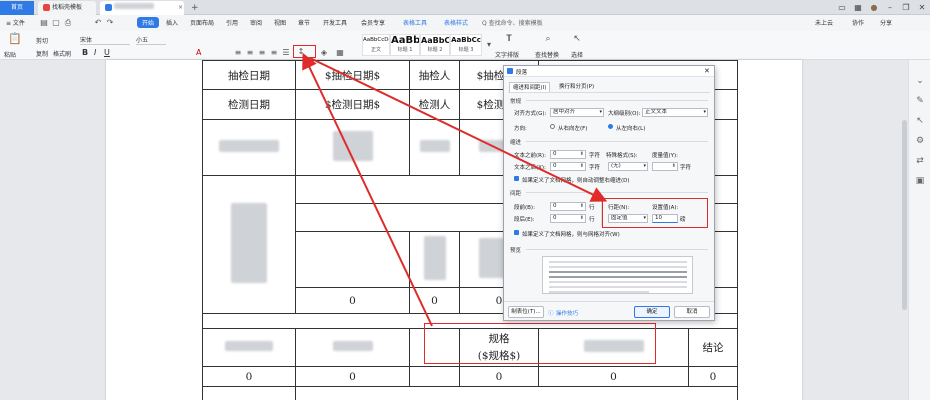 This screenshot has height=400, width=930. Describe the element at coordinates (180, 7) in the screenshot. I see `tab-close-icon: ×` at that location.